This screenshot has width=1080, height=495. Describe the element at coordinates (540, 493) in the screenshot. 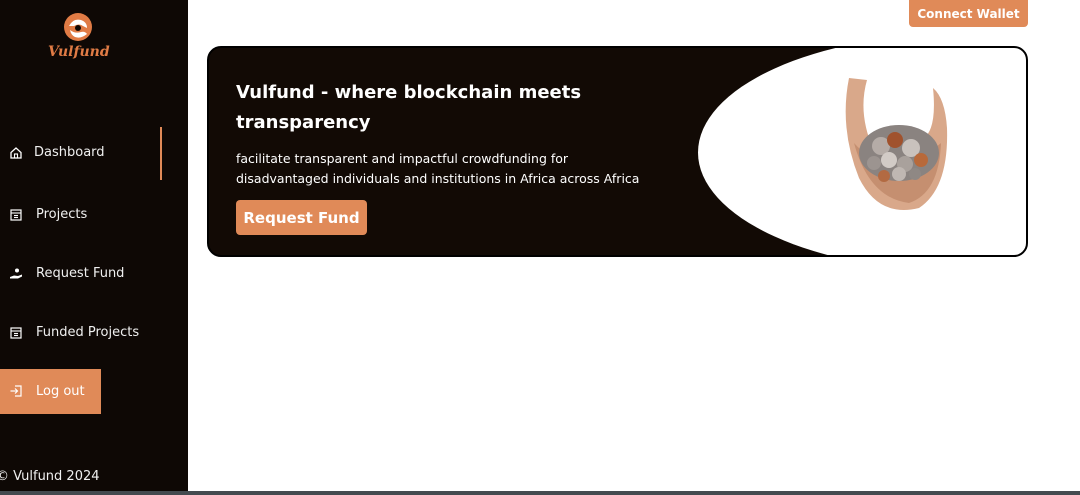

I see `window-bottom-border` at that location.